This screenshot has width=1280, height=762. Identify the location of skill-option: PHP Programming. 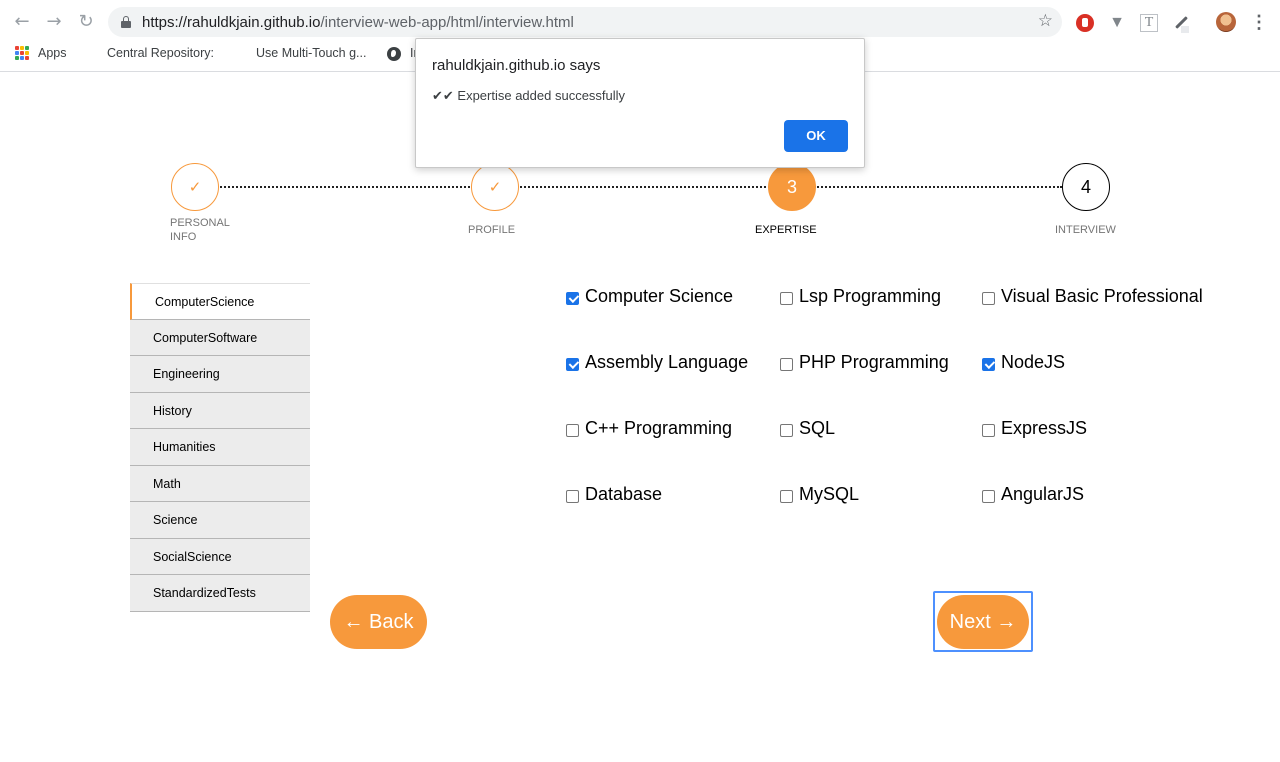
(864, 362).